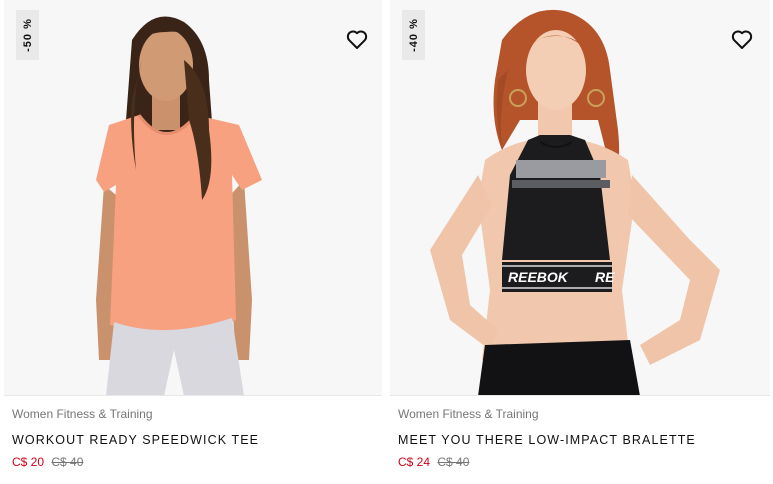 The height and width of the screenshot is (484, 773). I want to click on discount-badge: -50 %, so click(27, 35).